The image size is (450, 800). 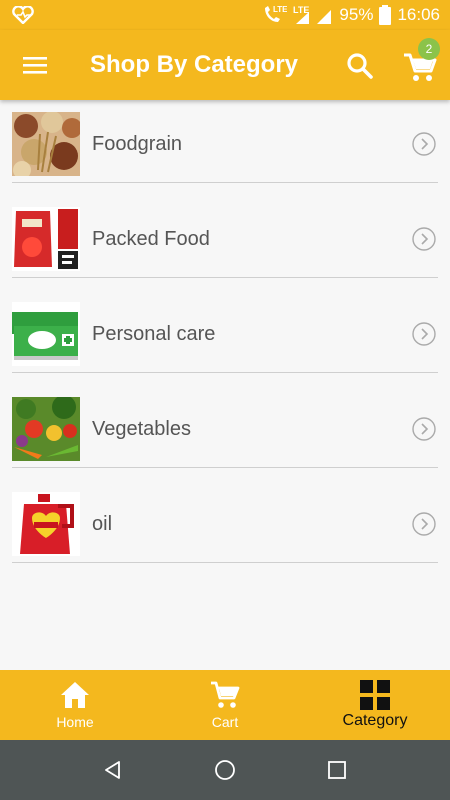 What do you see at coordinates (137, 144) in the screenshot?
I see `category-label: Foodgrain` at bounding box center [137, 144].